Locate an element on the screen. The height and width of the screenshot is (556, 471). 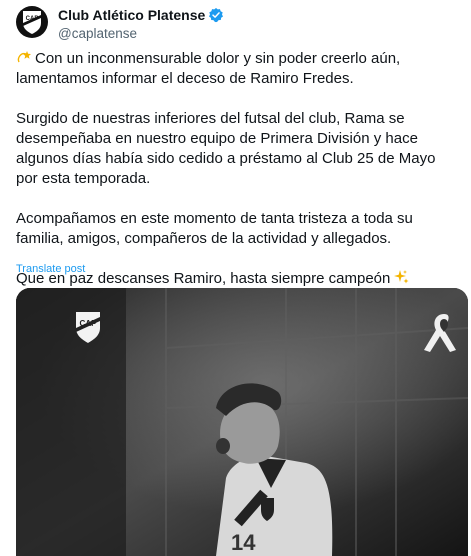
club-crest-icon: CAP is located at coordinates (32, 22).